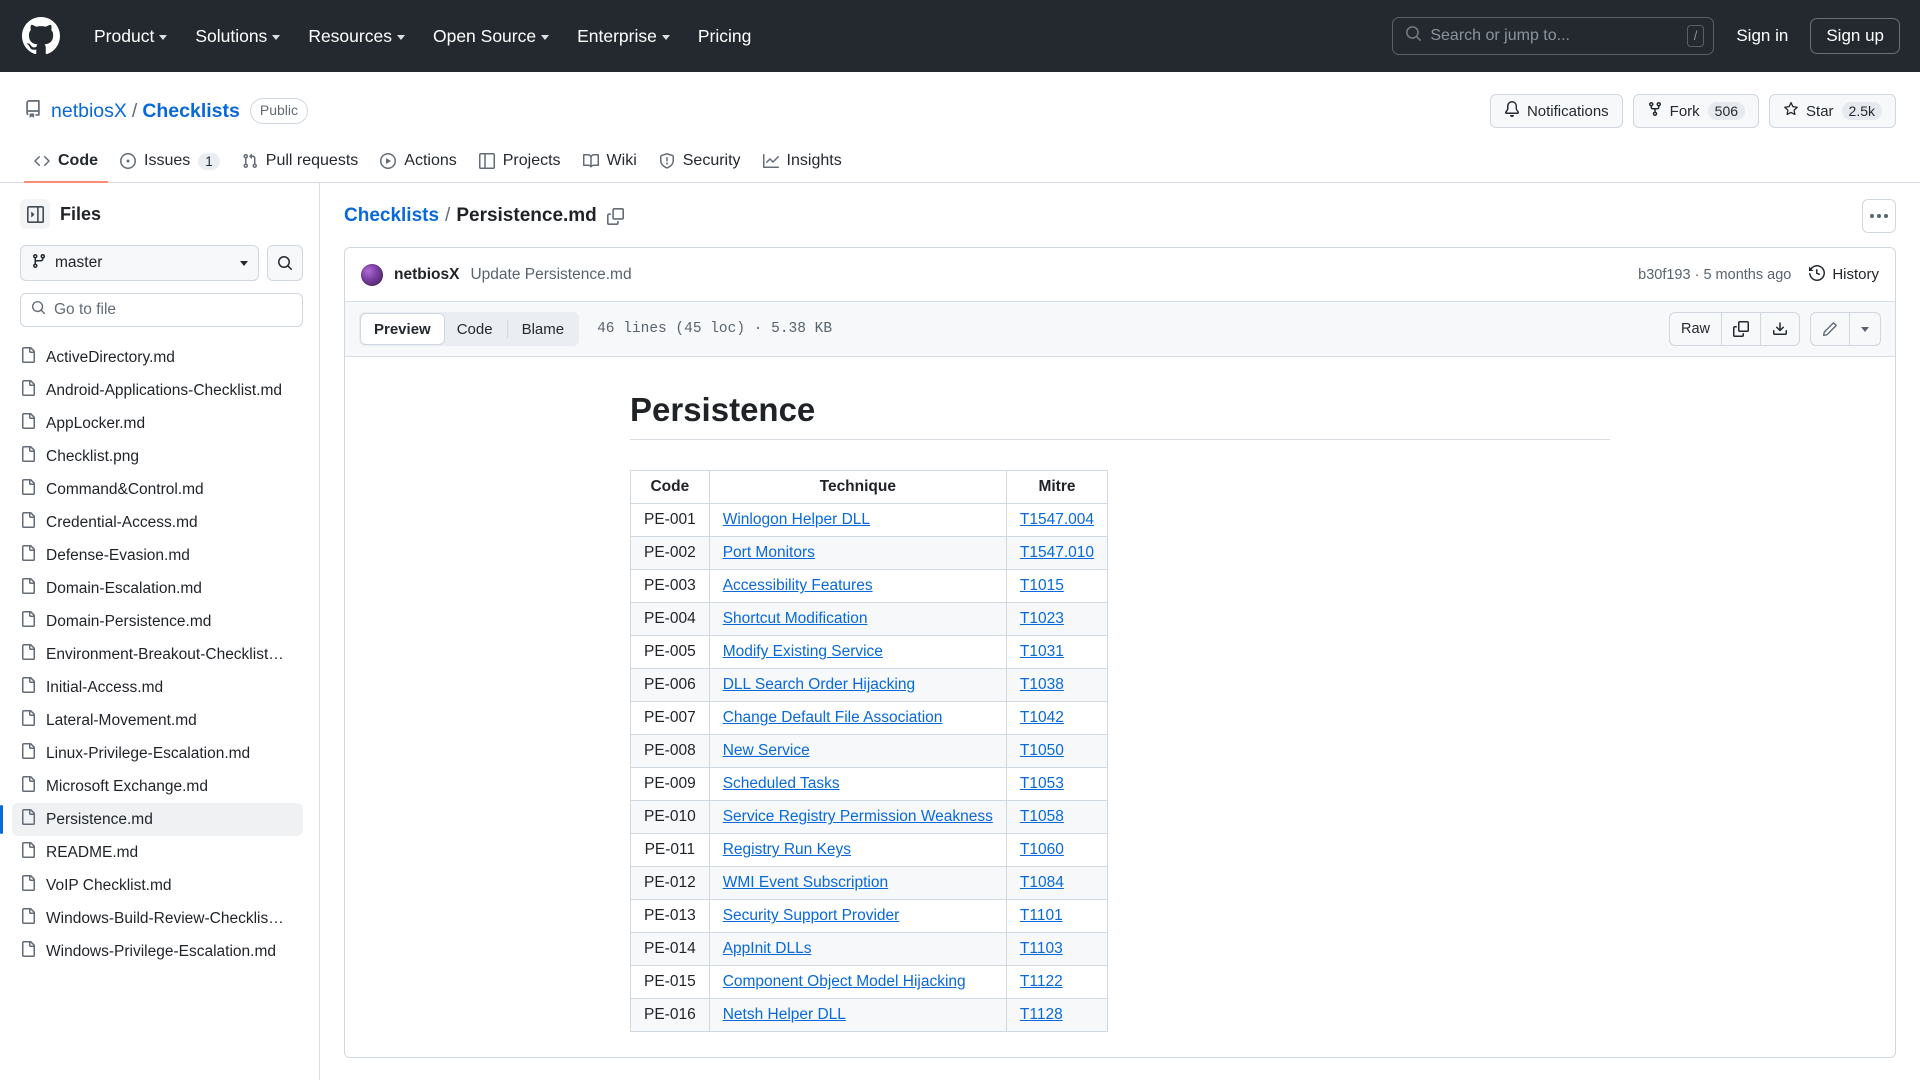 This screenshot has width=1920, height=1080. Describe the element at coordinates (1042, 717) in the screenshot. I see `mitre-link: T1042` at that location.